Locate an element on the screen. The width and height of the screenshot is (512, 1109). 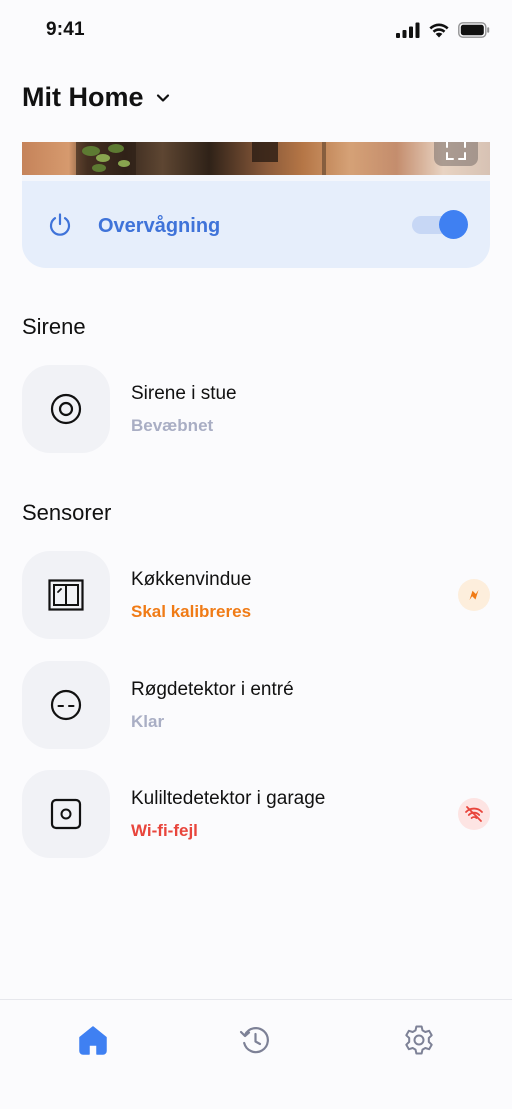
monitoring-toggle is located at coordinates (440, 225).